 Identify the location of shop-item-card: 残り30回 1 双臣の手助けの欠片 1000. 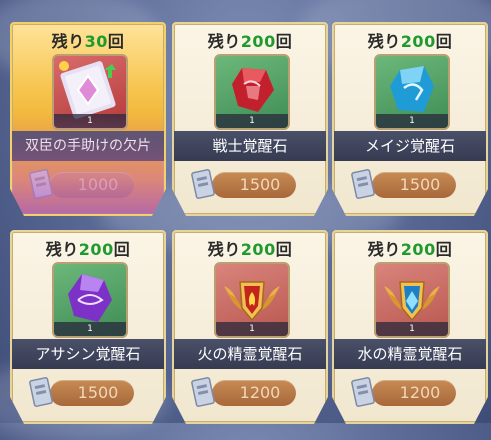
(88, 119).